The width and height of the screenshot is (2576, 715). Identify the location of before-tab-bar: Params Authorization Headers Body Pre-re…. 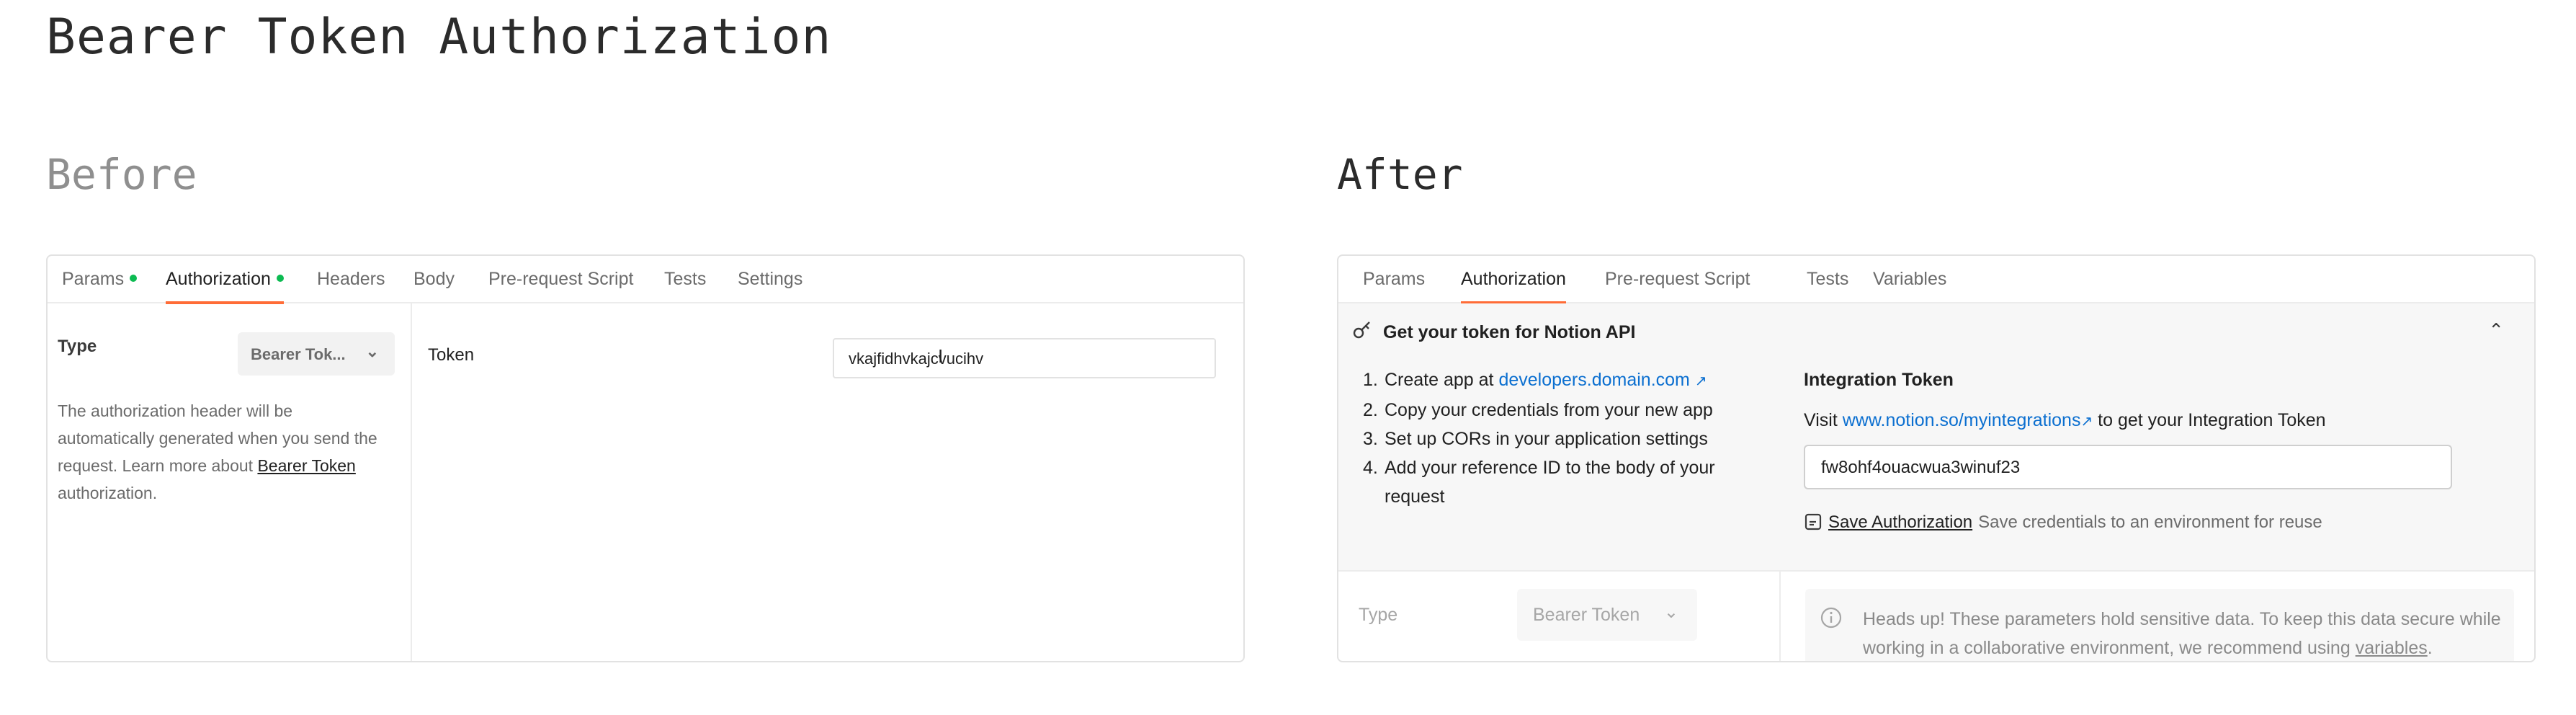
(645, 280).